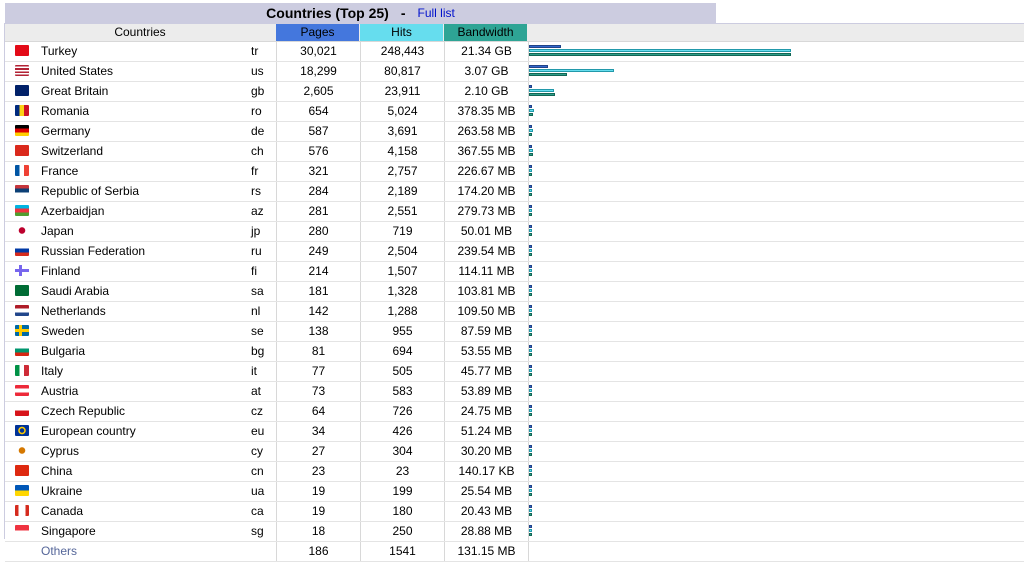  What do you see at coordinates (318, 311) in the screenshot?
I see `pages-value: 142` at bounding box center [318, 311].